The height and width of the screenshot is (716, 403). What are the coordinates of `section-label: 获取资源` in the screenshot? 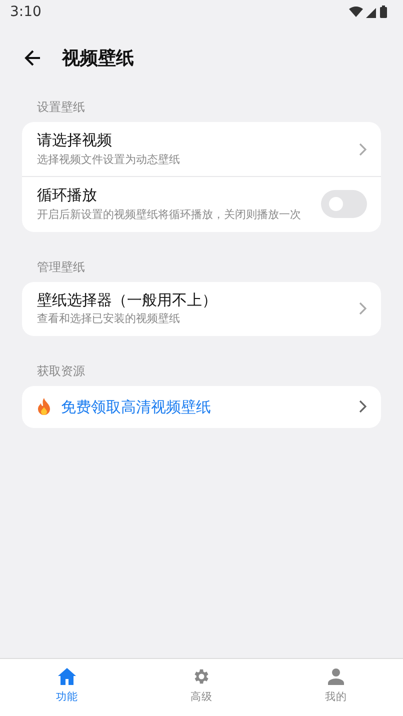 It's located at (61, 371).